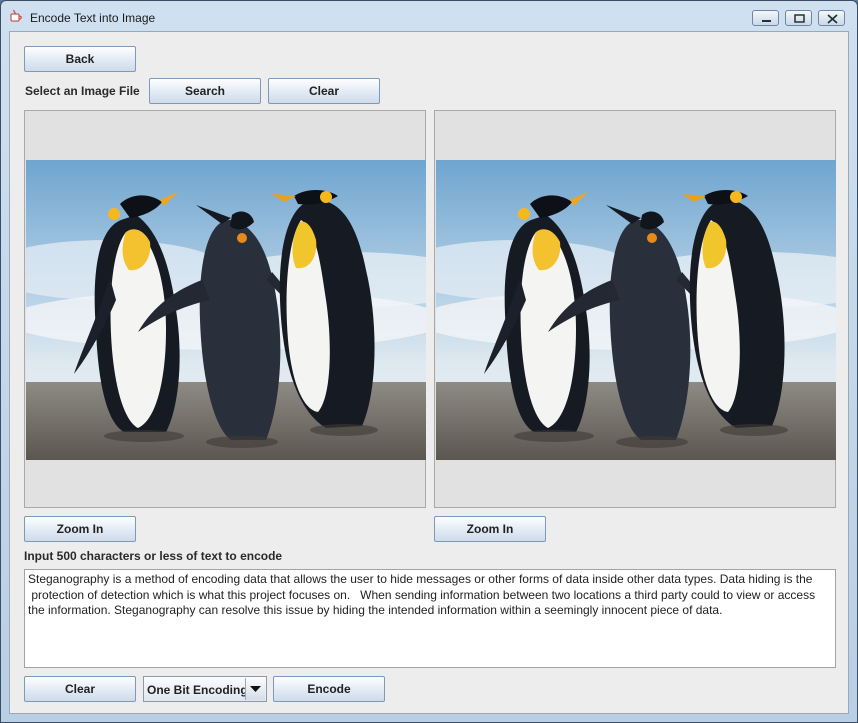 This screenshot has width=858, height=723. Describe the element at coordinates (766, 21) in the screenshot. I see `minimize-icon` at that location.